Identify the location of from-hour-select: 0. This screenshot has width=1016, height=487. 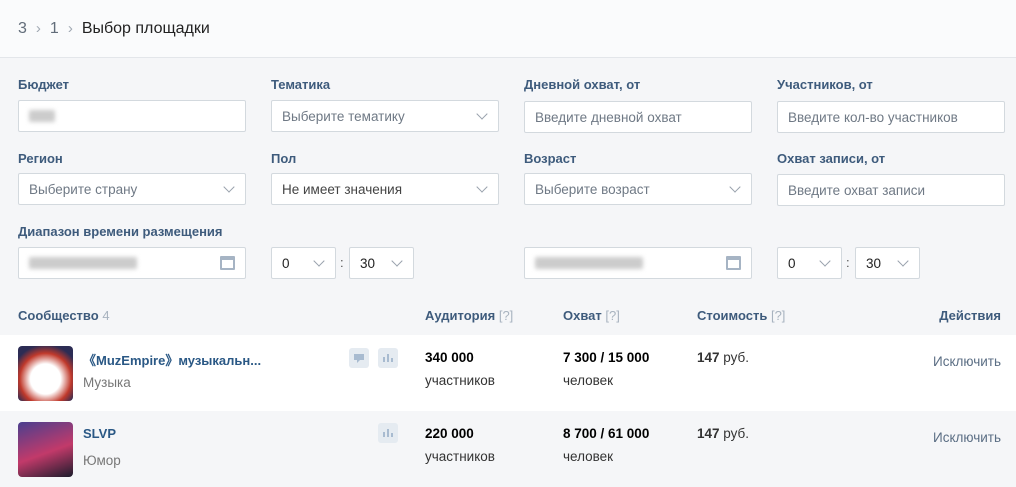
(303, 263).